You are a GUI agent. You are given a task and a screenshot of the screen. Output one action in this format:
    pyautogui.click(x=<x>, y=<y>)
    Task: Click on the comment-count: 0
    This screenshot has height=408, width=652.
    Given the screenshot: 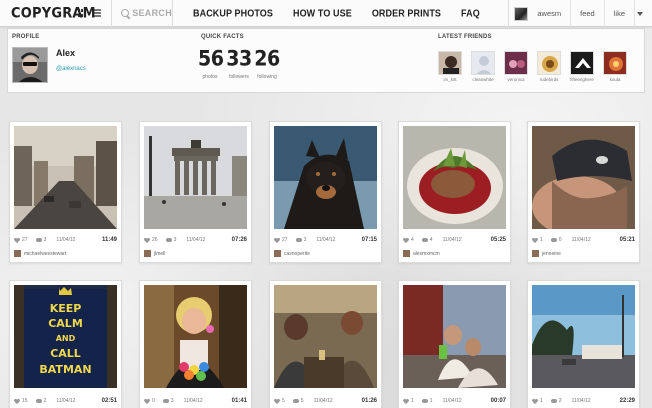 What is the action you would take?
    pyautogui.click(x=560, y=240)
    